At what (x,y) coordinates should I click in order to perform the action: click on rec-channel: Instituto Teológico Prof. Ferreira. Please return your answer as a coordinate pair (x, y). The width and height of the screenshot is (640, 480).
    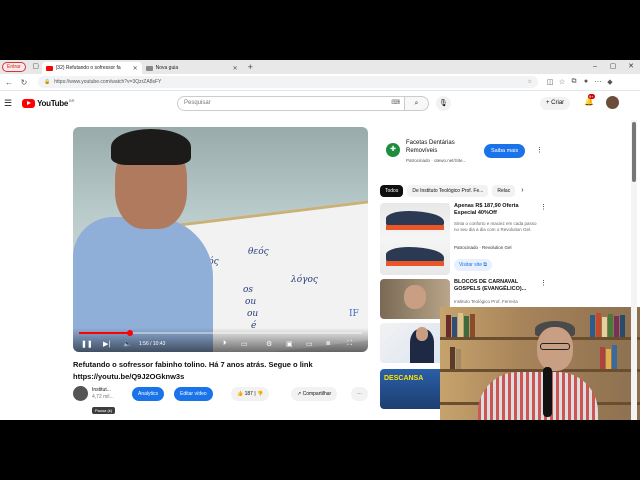
    Looking at the image, I should click on (486, 301).